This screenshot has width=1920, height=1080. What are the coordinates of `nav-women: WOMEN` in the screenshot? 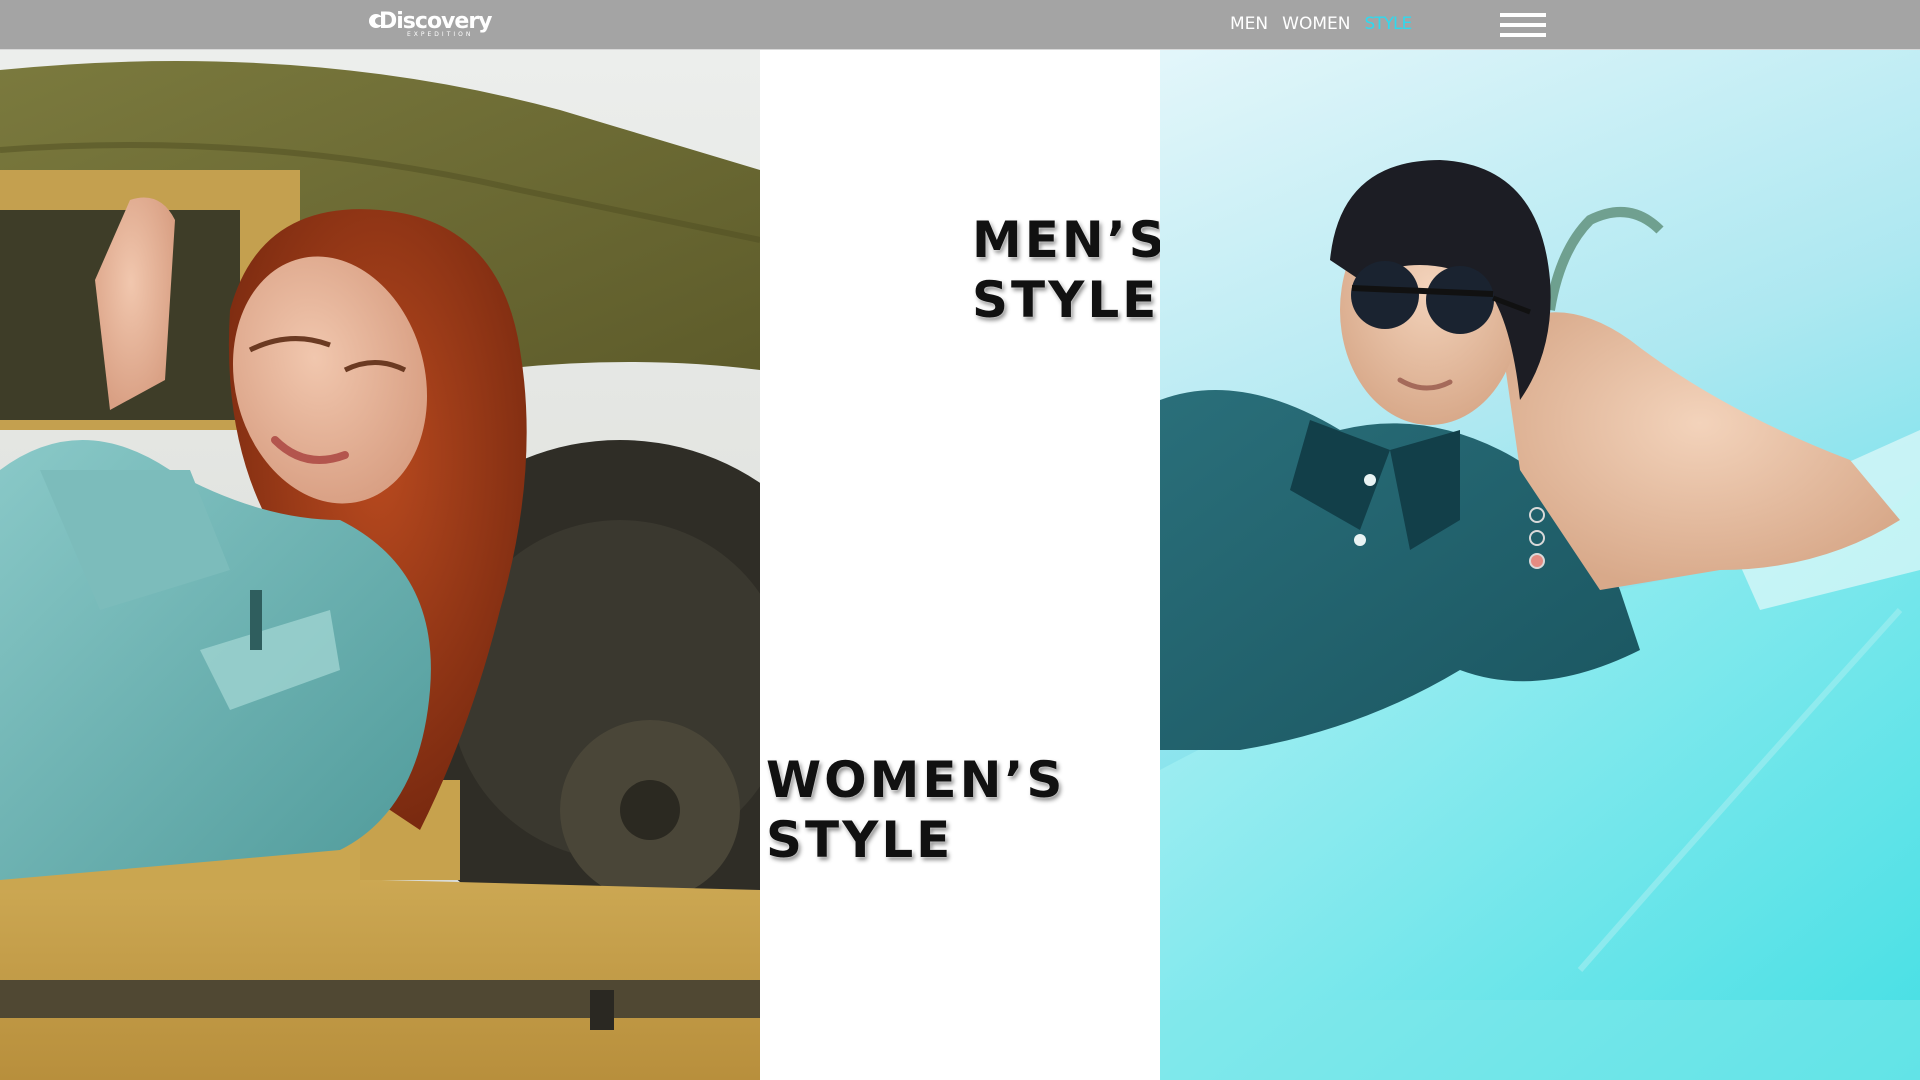 It's located at (1316, 24).